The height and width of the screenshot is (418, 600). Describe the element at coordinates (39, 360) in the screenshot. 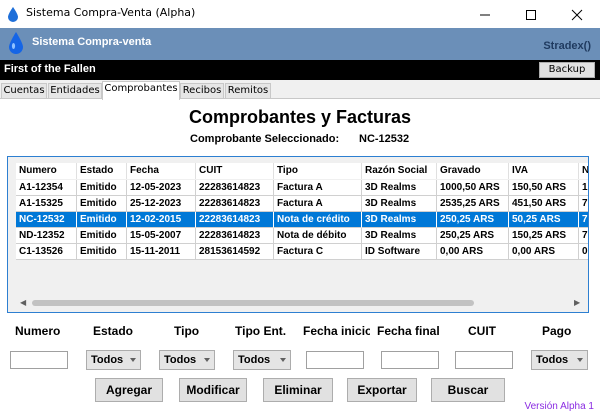

I see `numero-input` at that location.